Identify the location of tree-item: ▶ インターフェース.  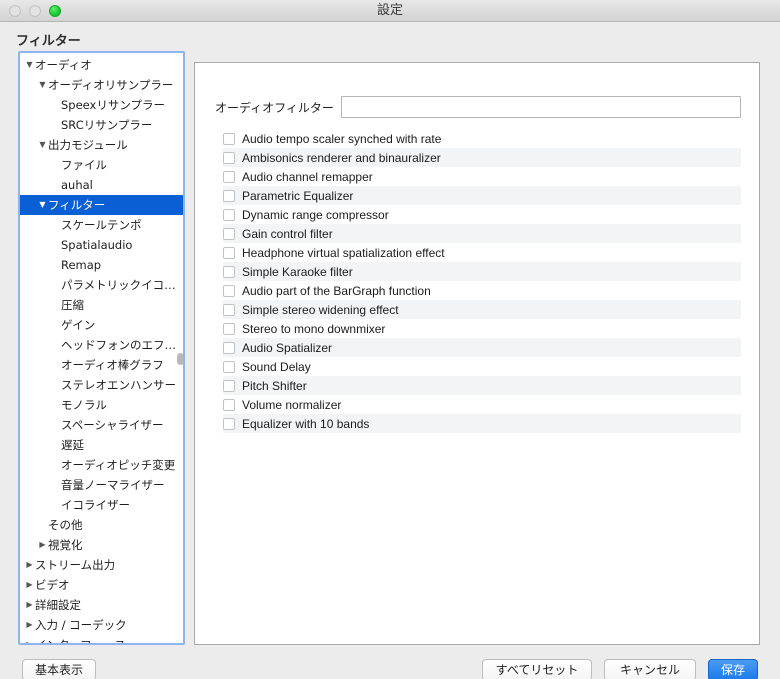
(101, 639).